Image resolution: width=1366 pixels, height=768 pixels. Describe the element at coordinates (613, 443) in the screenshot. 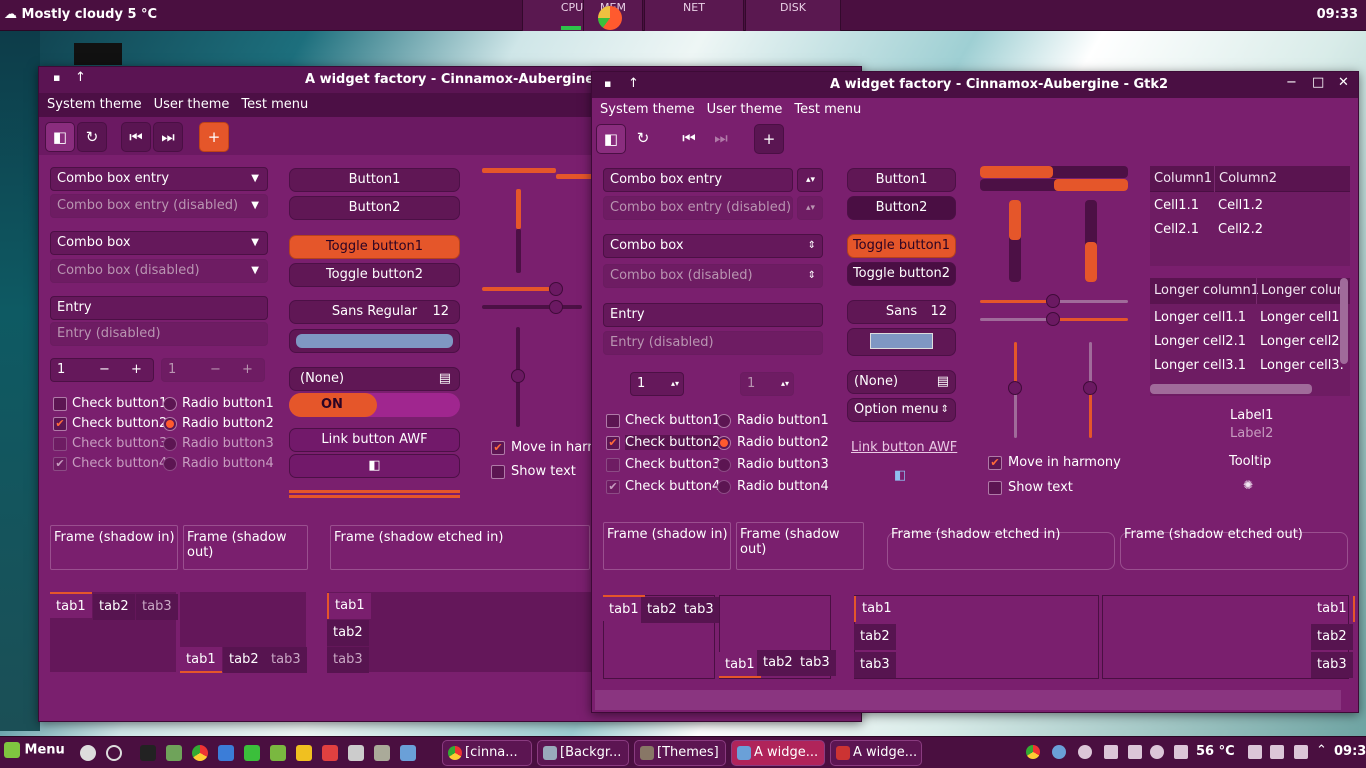

I see `check2: ✔` at that location.